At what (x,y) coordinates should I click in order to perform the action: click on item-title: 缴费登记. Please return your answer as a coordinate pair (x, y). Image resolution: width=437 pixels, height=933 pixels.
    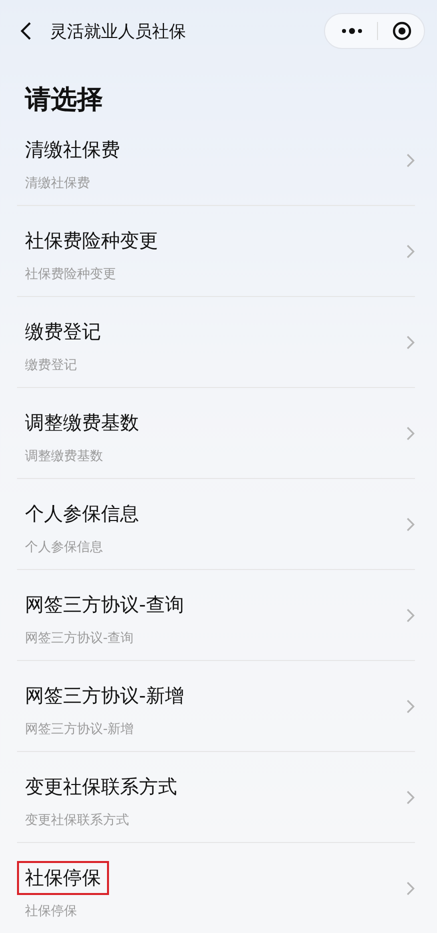
    Looking at the image, I should click on (63, 332).